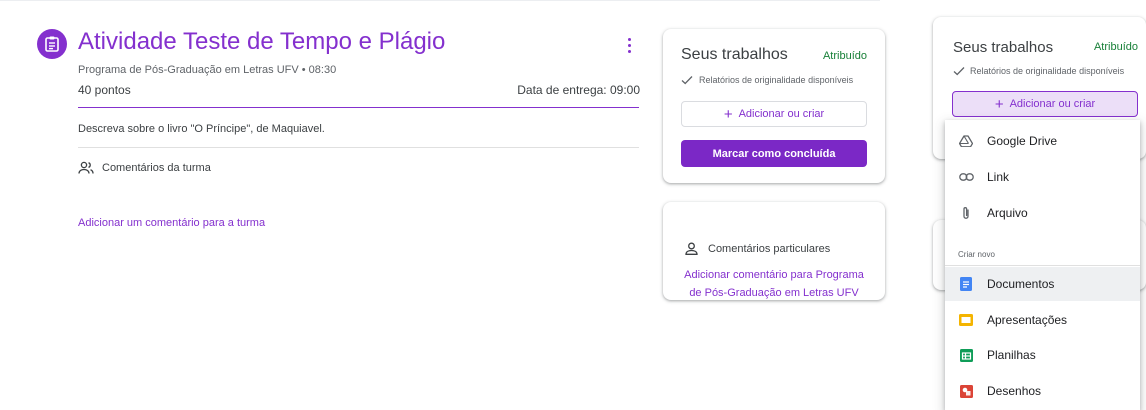  Describe the element at coordinates (966, 141) in the screenshot. I see `google-drive-icon` at that location.